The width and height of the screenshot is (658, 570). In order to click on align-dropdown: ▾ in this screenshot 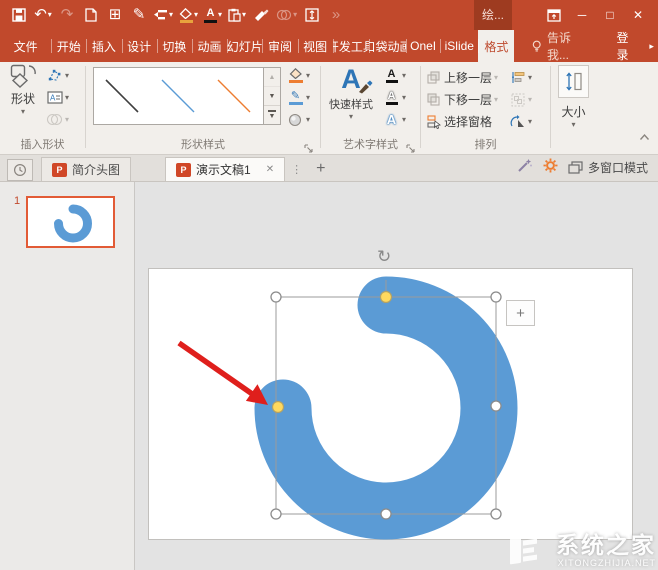, I will do `click(171, 15)`.